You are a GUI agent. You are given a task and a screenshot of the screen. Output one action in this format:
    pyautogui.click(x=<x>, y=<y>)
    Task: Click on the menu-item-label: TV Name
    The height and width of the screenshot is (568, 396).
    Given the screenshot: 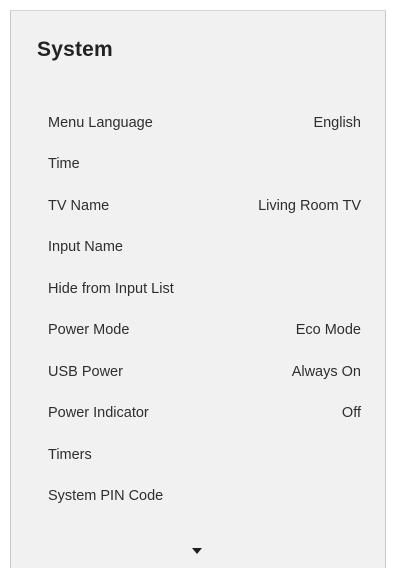 What is the action you would take?
    pyautogui.click(x=79, y=205)
    